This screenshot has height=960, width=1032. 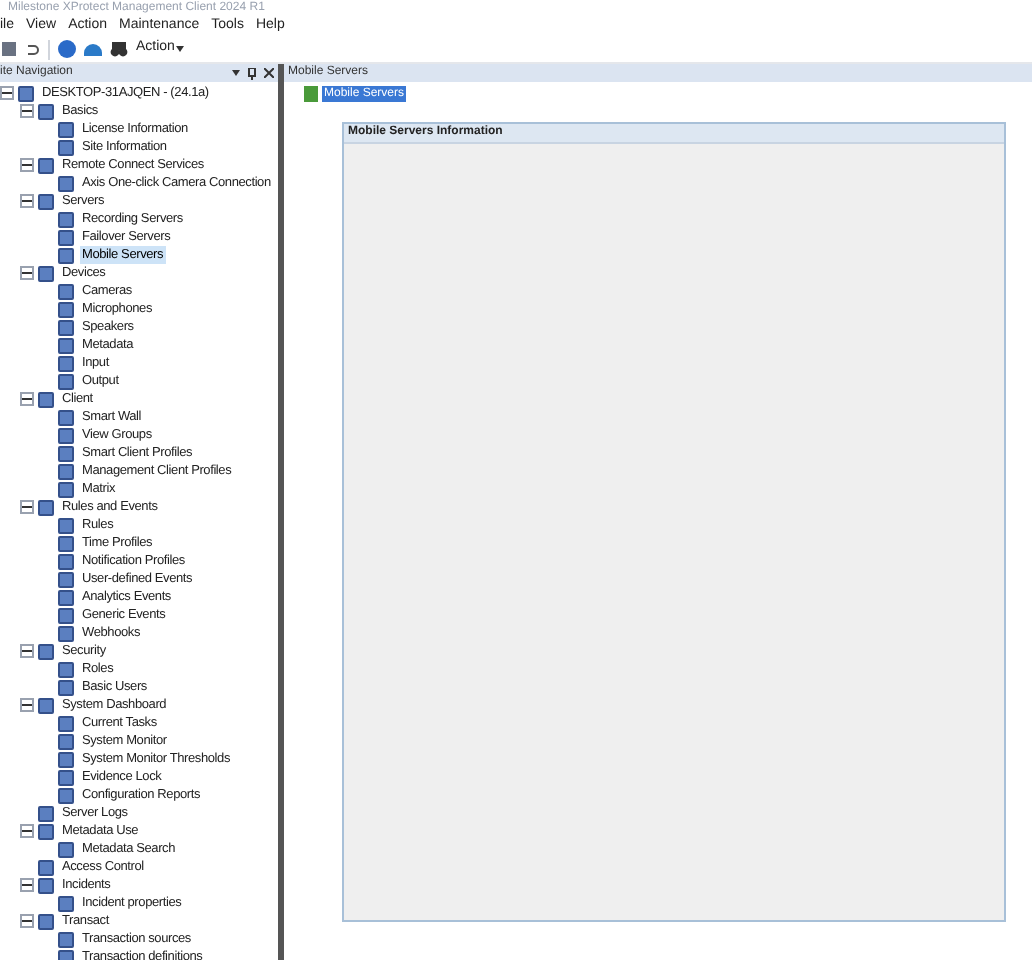 I want to click on pin-icon, so click(x=252, y=73).